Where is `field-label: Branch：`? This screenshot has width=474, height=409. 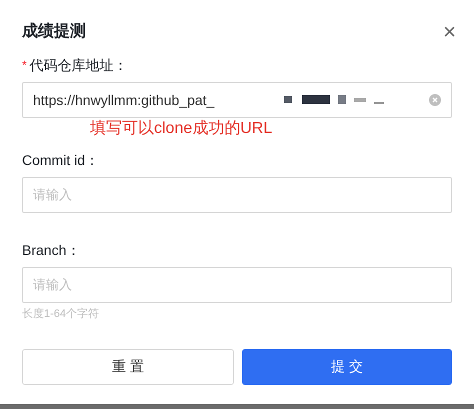
field-label: Branch： is located at coordinates (51, 250).